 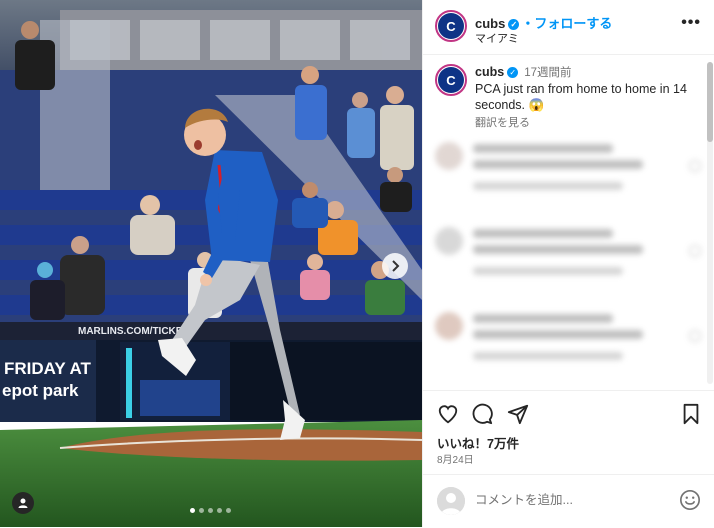 What do you see at coordinates (490, 23) in the screenshot?
I see `author-username: cubs` at bounding box center [490, 23].